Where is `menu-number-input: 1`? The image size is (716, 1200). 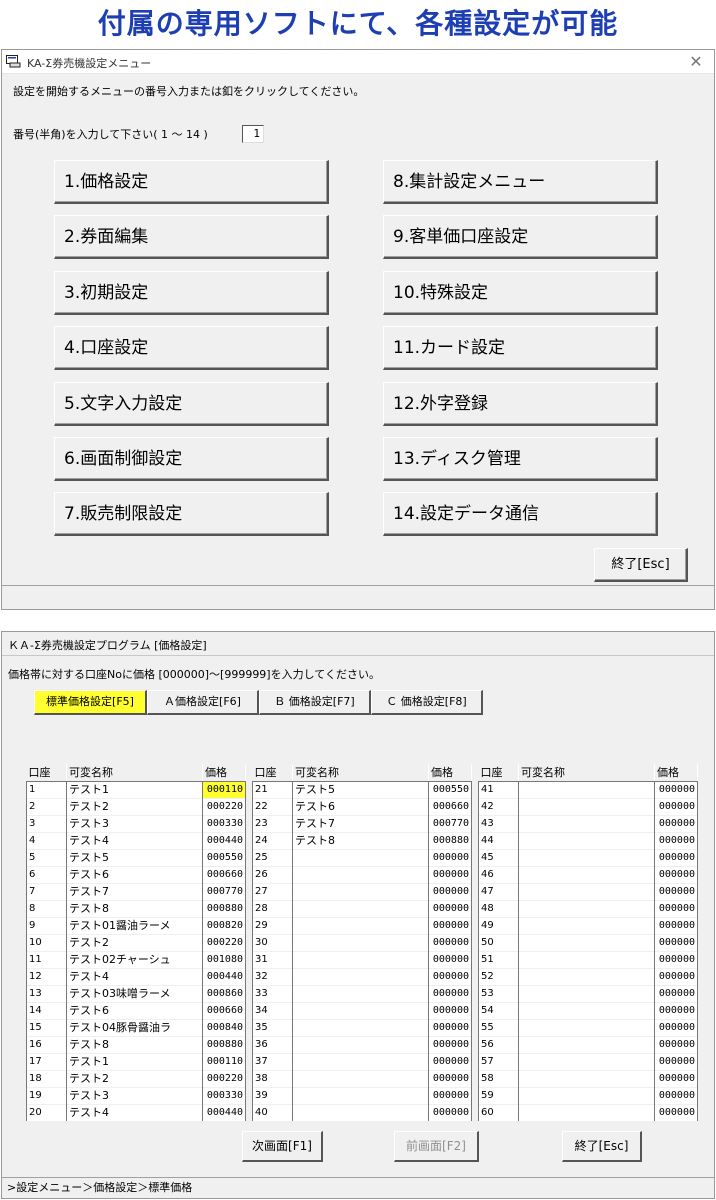
menu-number-input: 1 is located at coordinates (253, 134).